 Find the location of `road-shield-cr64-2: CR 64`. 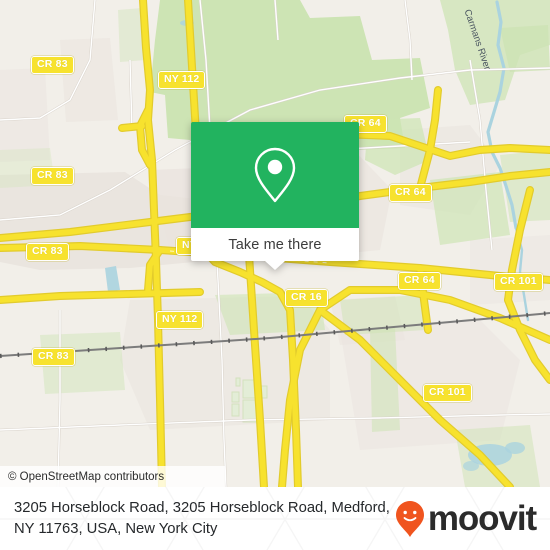

road-shield-cr64-2: CR 64 is located at coordinates (410, 193).